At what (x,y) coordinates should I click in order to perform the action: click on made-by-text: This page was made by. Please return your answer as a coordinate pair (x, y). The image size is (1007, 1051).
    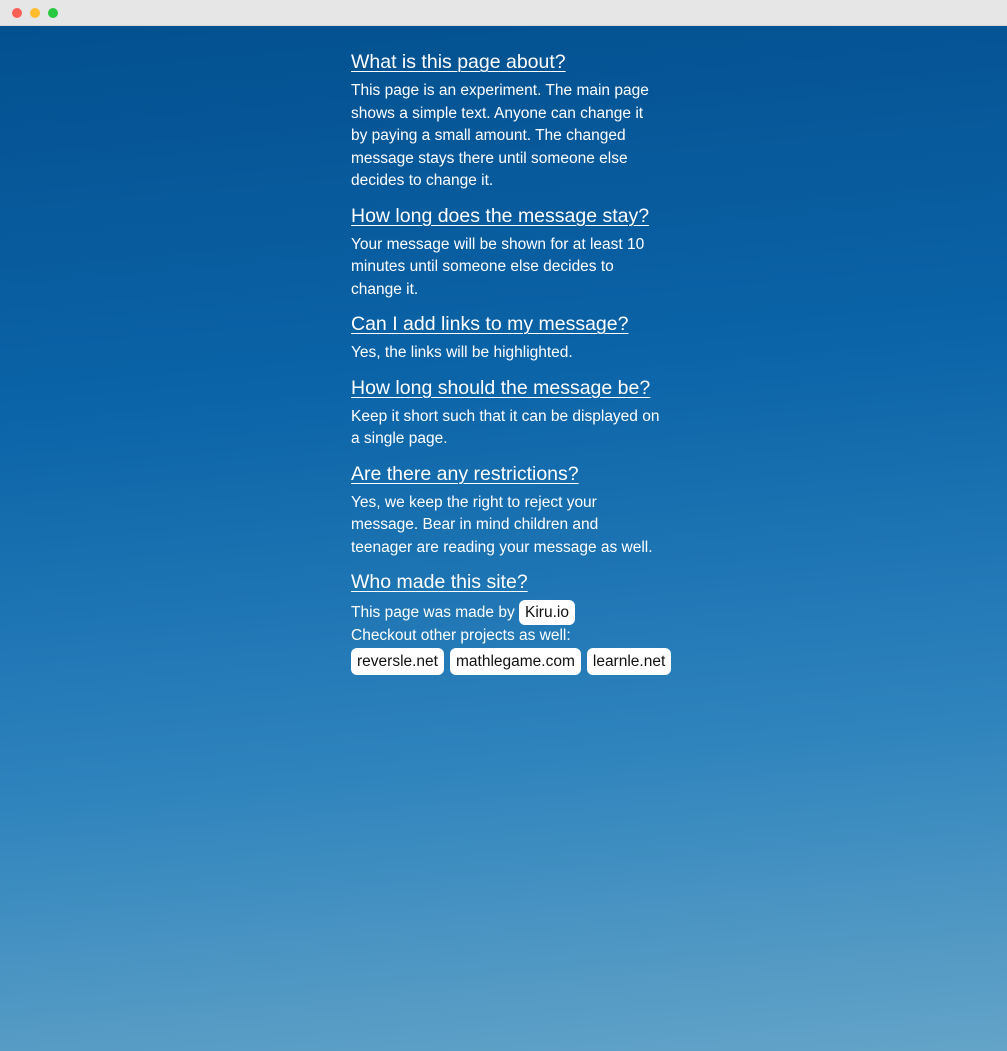
    Looking at the image, I should click on (433, 612).